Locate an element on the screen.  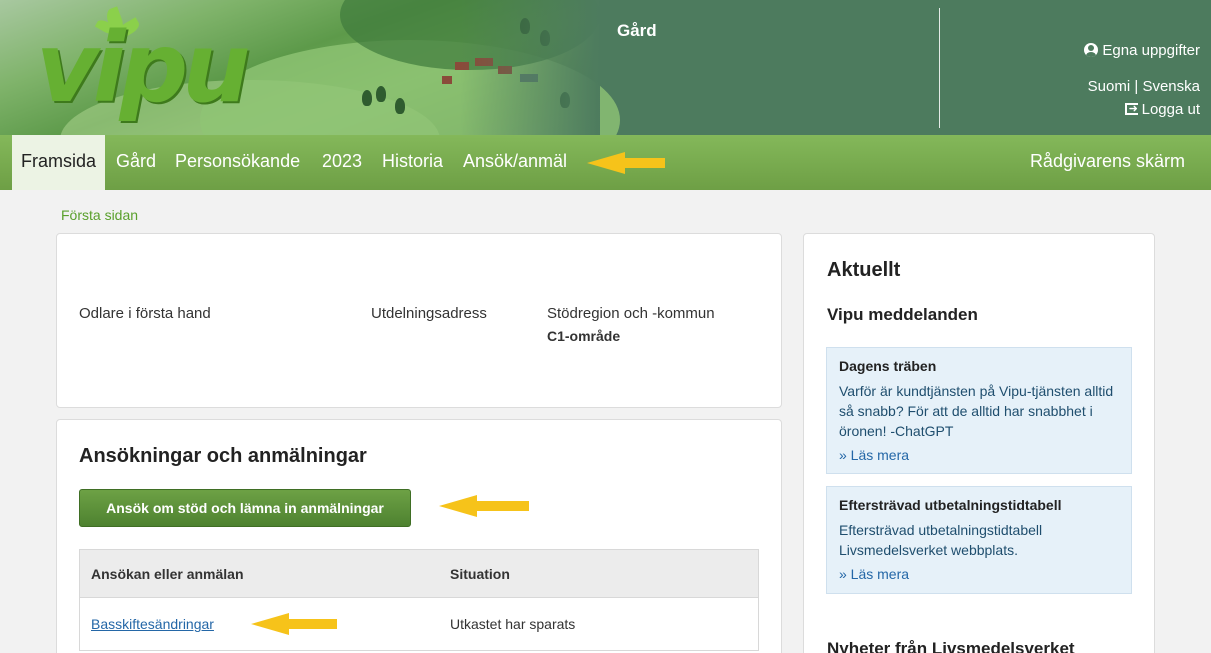
nav-item-personsokande: Personsökande is located at coordinates (237, 162).